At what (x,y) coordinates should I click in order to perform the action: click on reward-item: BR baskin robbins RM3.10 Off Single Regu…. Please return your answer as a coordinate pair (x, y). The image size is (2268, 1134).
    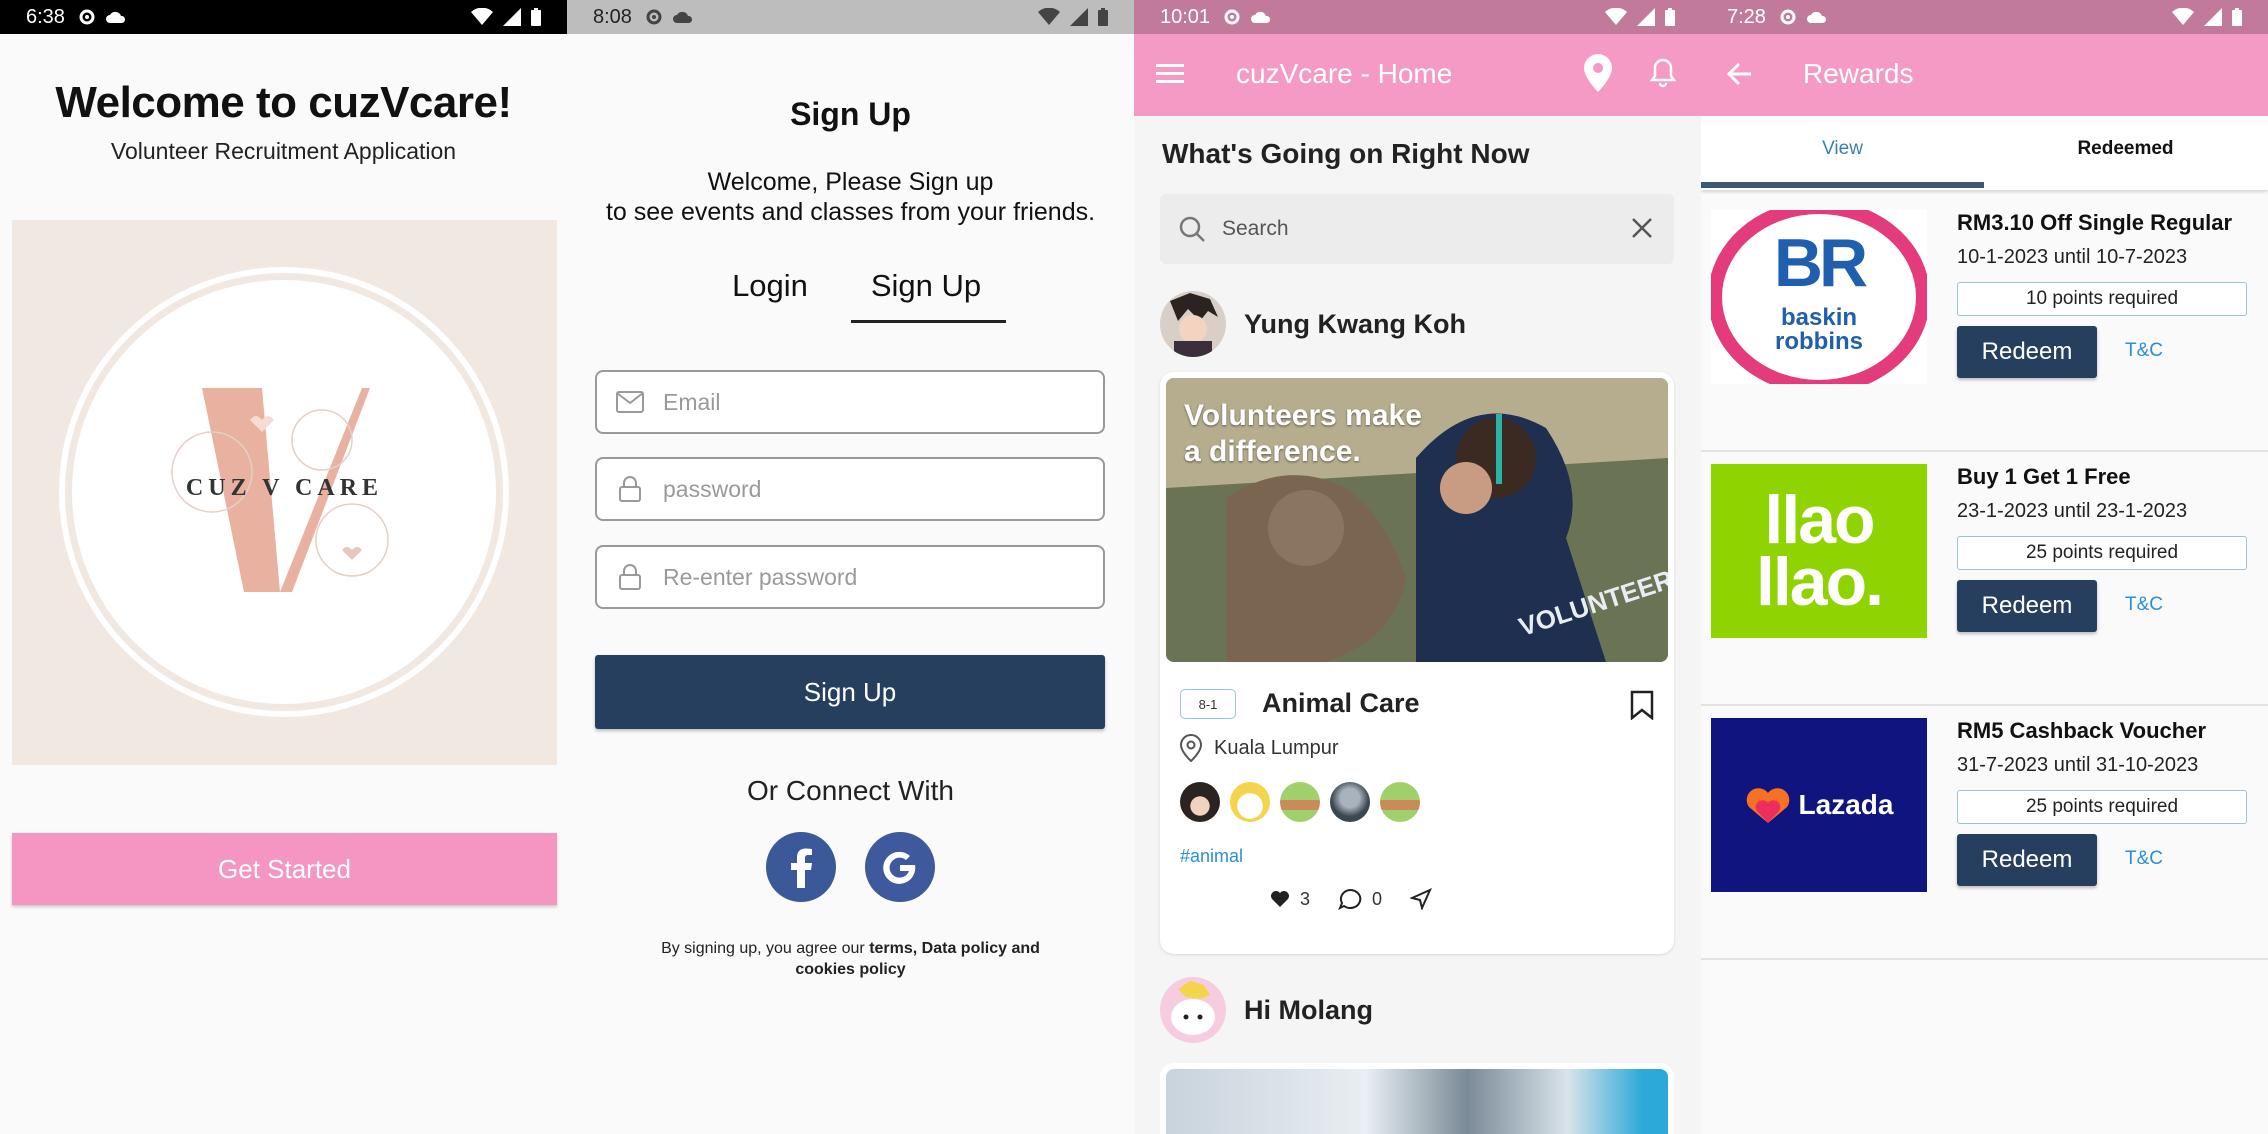
    Looking at the image, I should click on (1984, 326).